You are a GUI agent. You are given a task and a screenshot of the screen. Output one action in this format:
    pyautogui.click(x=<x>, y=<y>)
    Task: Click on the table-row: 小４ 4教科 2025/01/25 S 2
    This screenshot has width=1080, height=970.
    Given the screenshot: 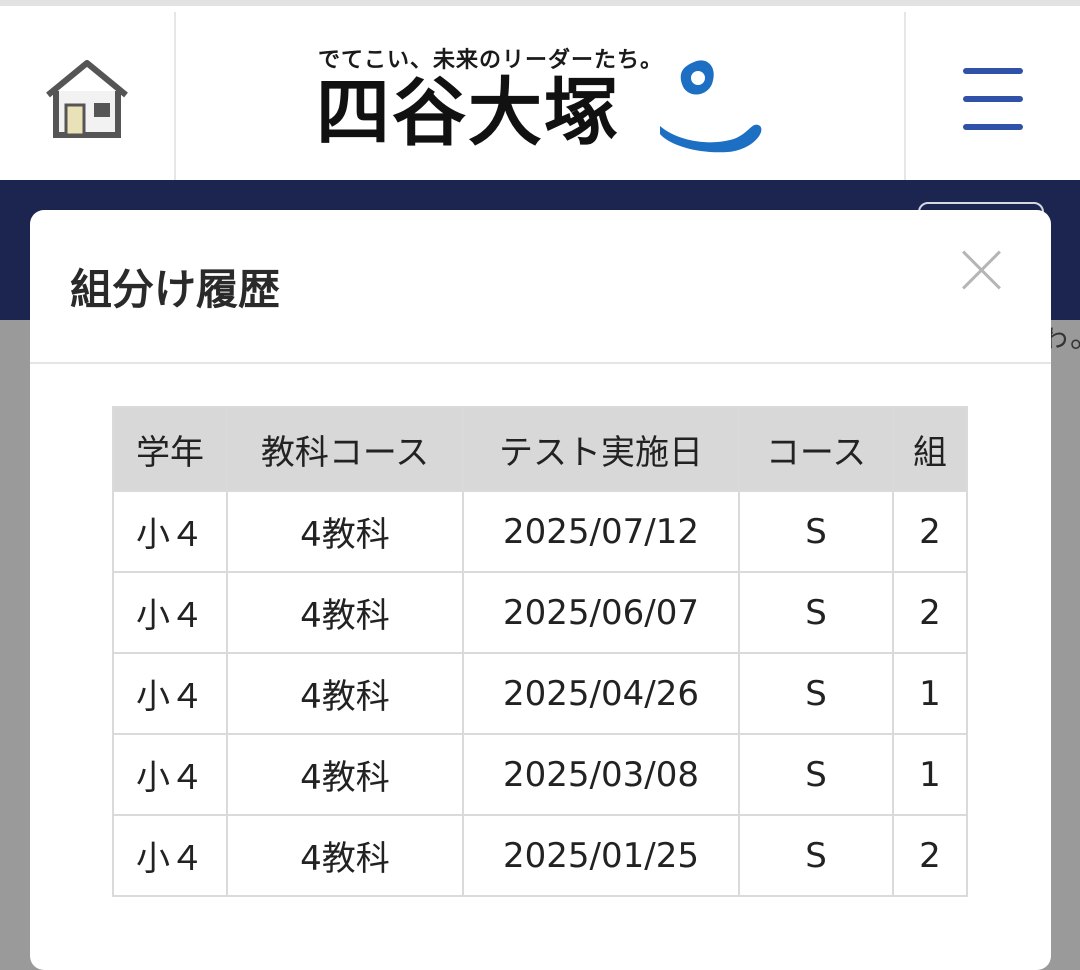 What is the action you would take?
    pyautogui.click(x=540, y=855)
    